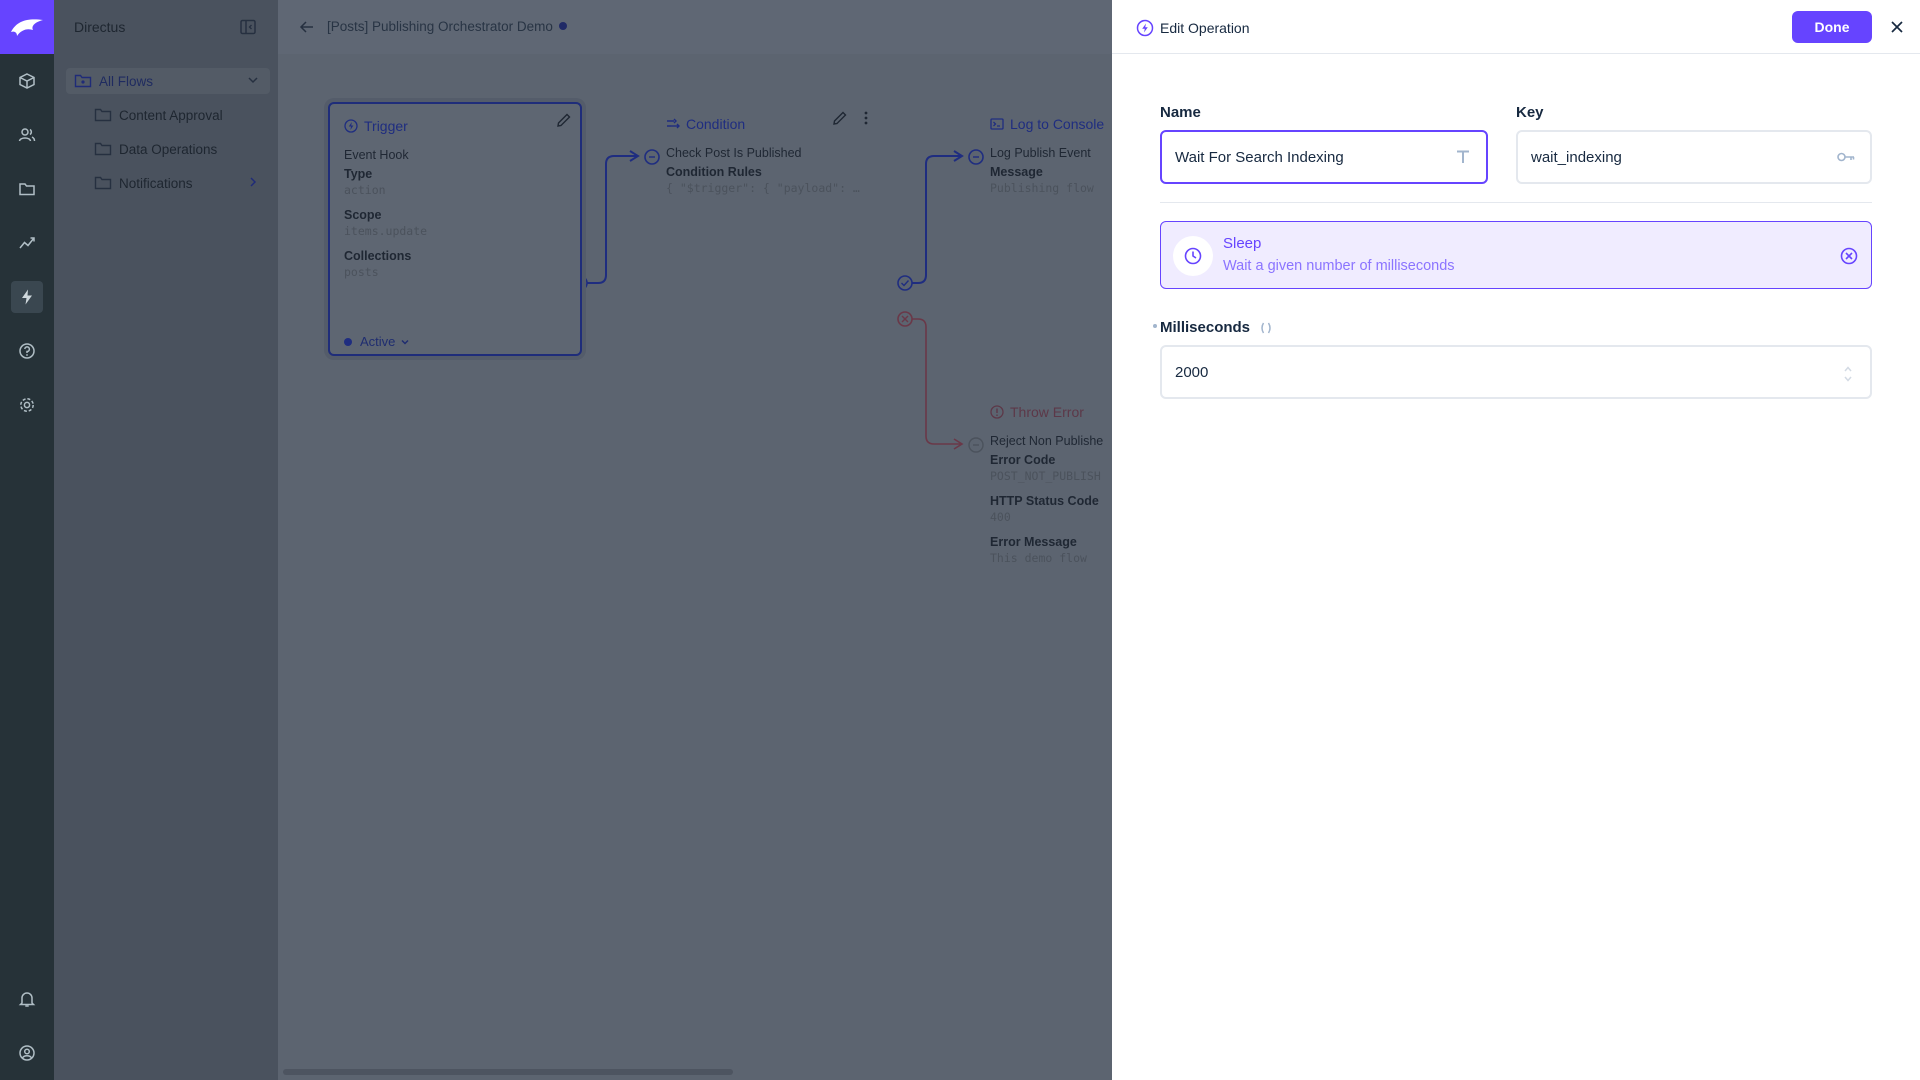  What do you see at coordinates (1016, 172) in the screenshot?
I see `field-label: Message` at bounding box center [1016, 172].